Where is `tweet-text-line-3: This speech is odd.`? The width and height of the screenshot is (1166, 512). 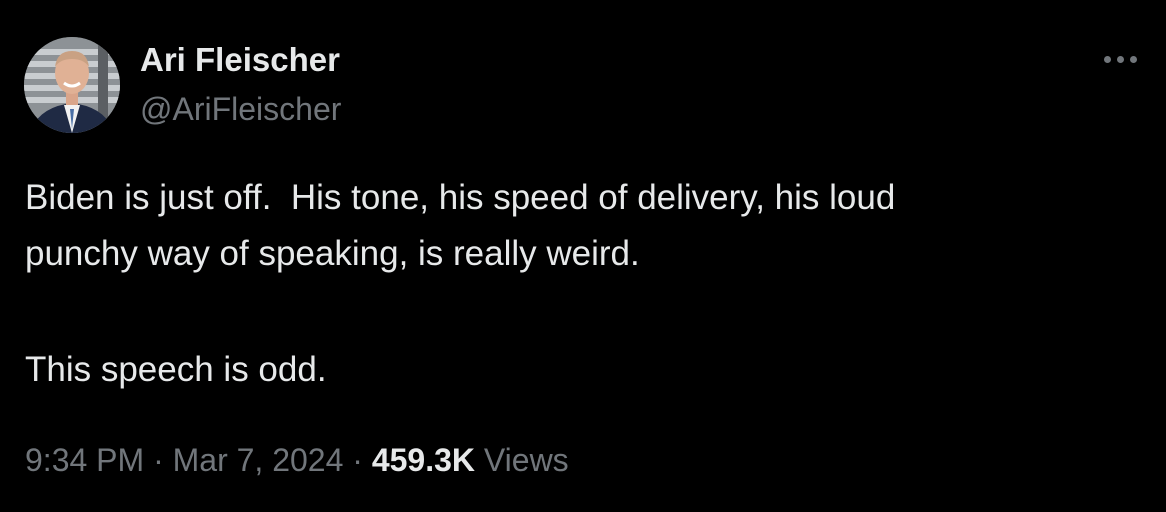
tweet-text-line-3: This speech is odd. is located at coordinates (176, 369).